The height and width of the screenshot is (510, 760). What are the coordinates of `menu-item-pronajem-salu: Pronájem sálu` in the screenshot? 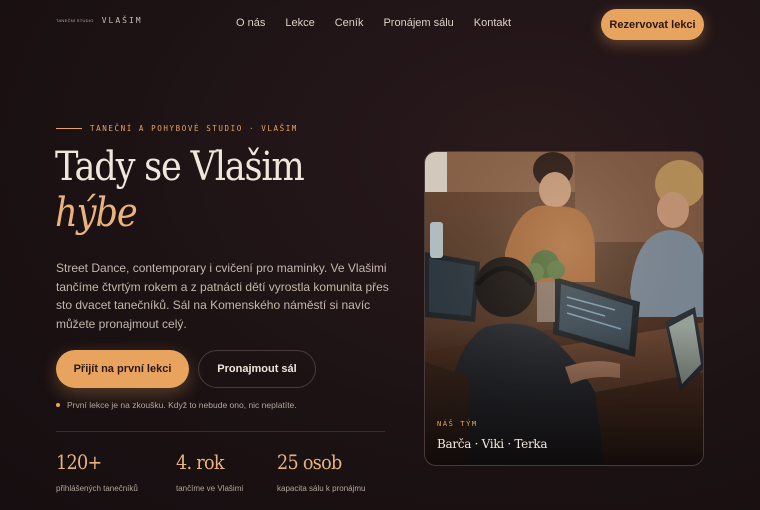 It's located at (418, 23).